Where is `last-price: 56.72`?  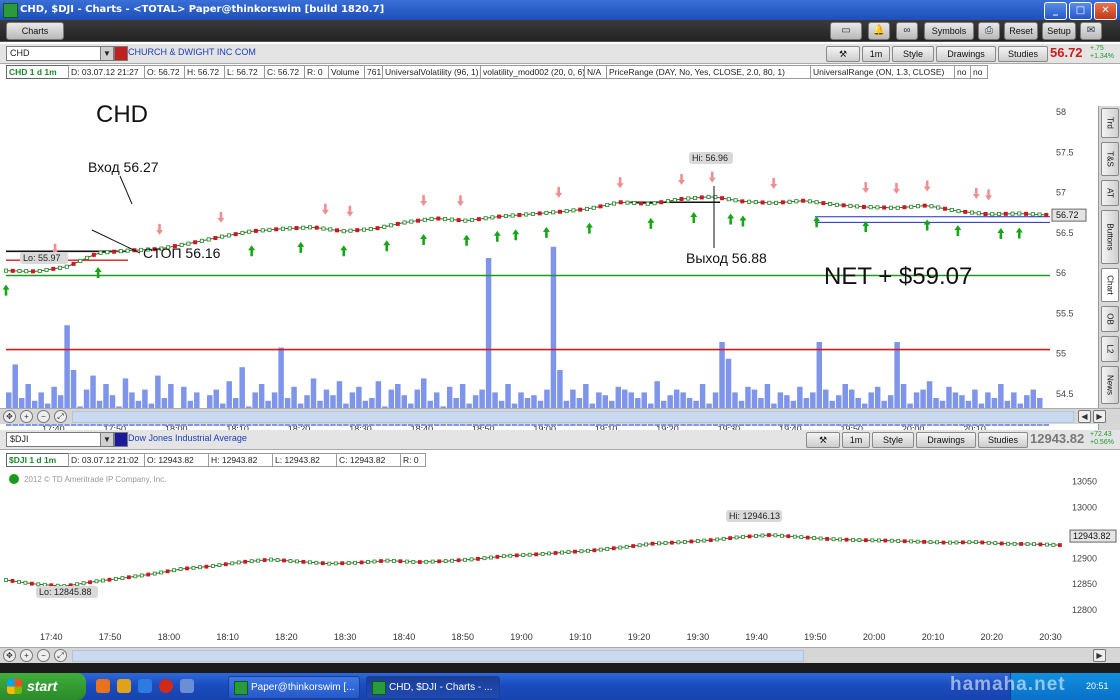
last-price: 56.72 is located at coordinates (1066, 52).